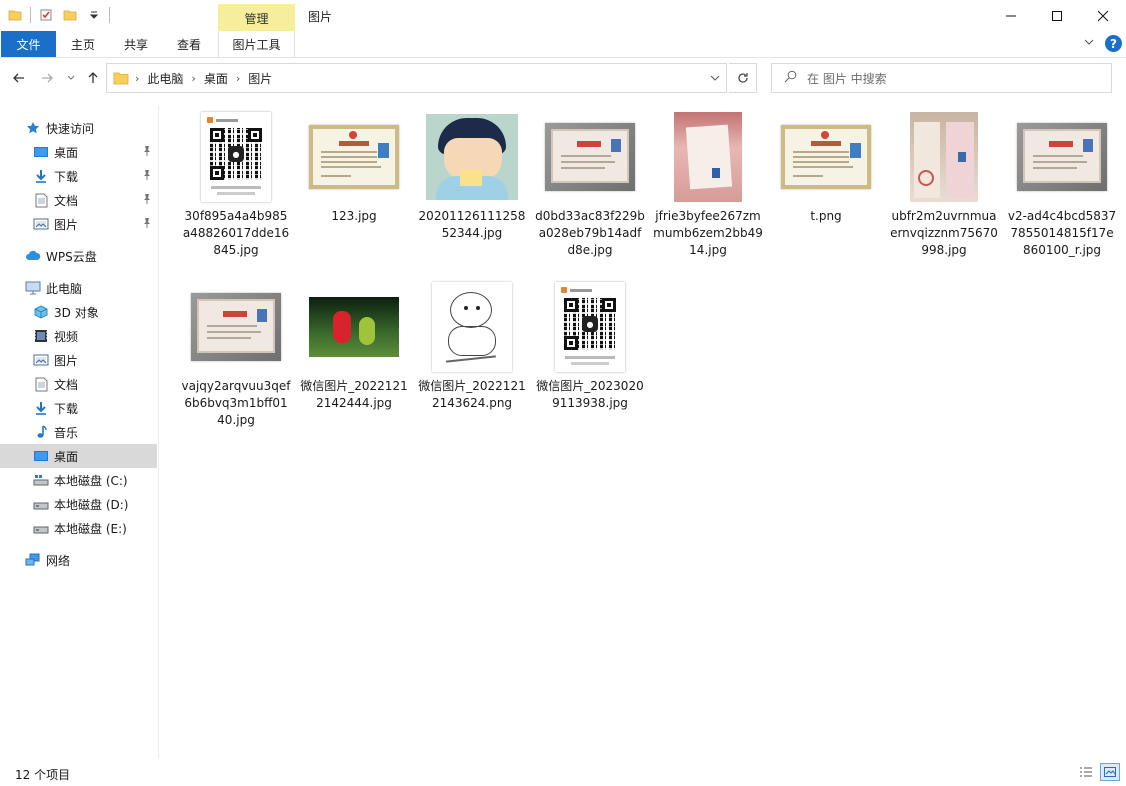 Image resolution: width=1126 pixels, height=786 pixels. I want to click on file-name: 2020112611125852344.jpg, so click(472, 224).